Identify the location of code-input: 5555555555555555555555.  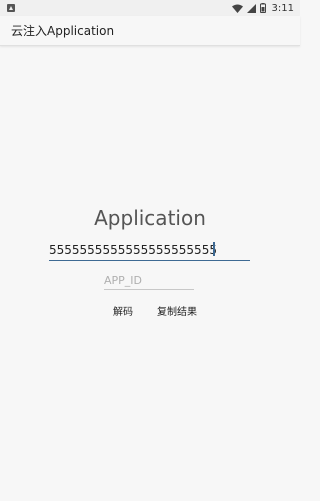
(149, 250).